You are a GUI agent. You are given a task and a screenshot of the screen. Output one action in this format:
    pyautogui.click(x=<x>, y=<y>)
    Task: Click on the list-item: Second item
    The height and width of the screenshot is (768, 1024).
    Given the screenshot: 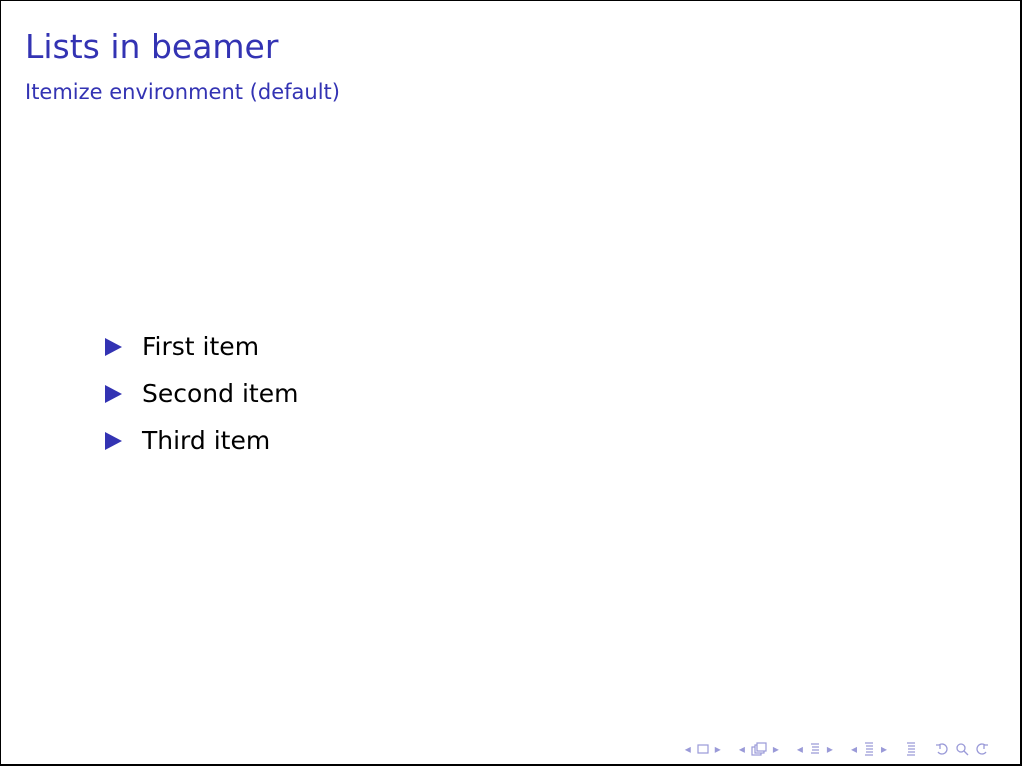 What is the action you would take?
    pyautogui.click(x=201, y=393)
    